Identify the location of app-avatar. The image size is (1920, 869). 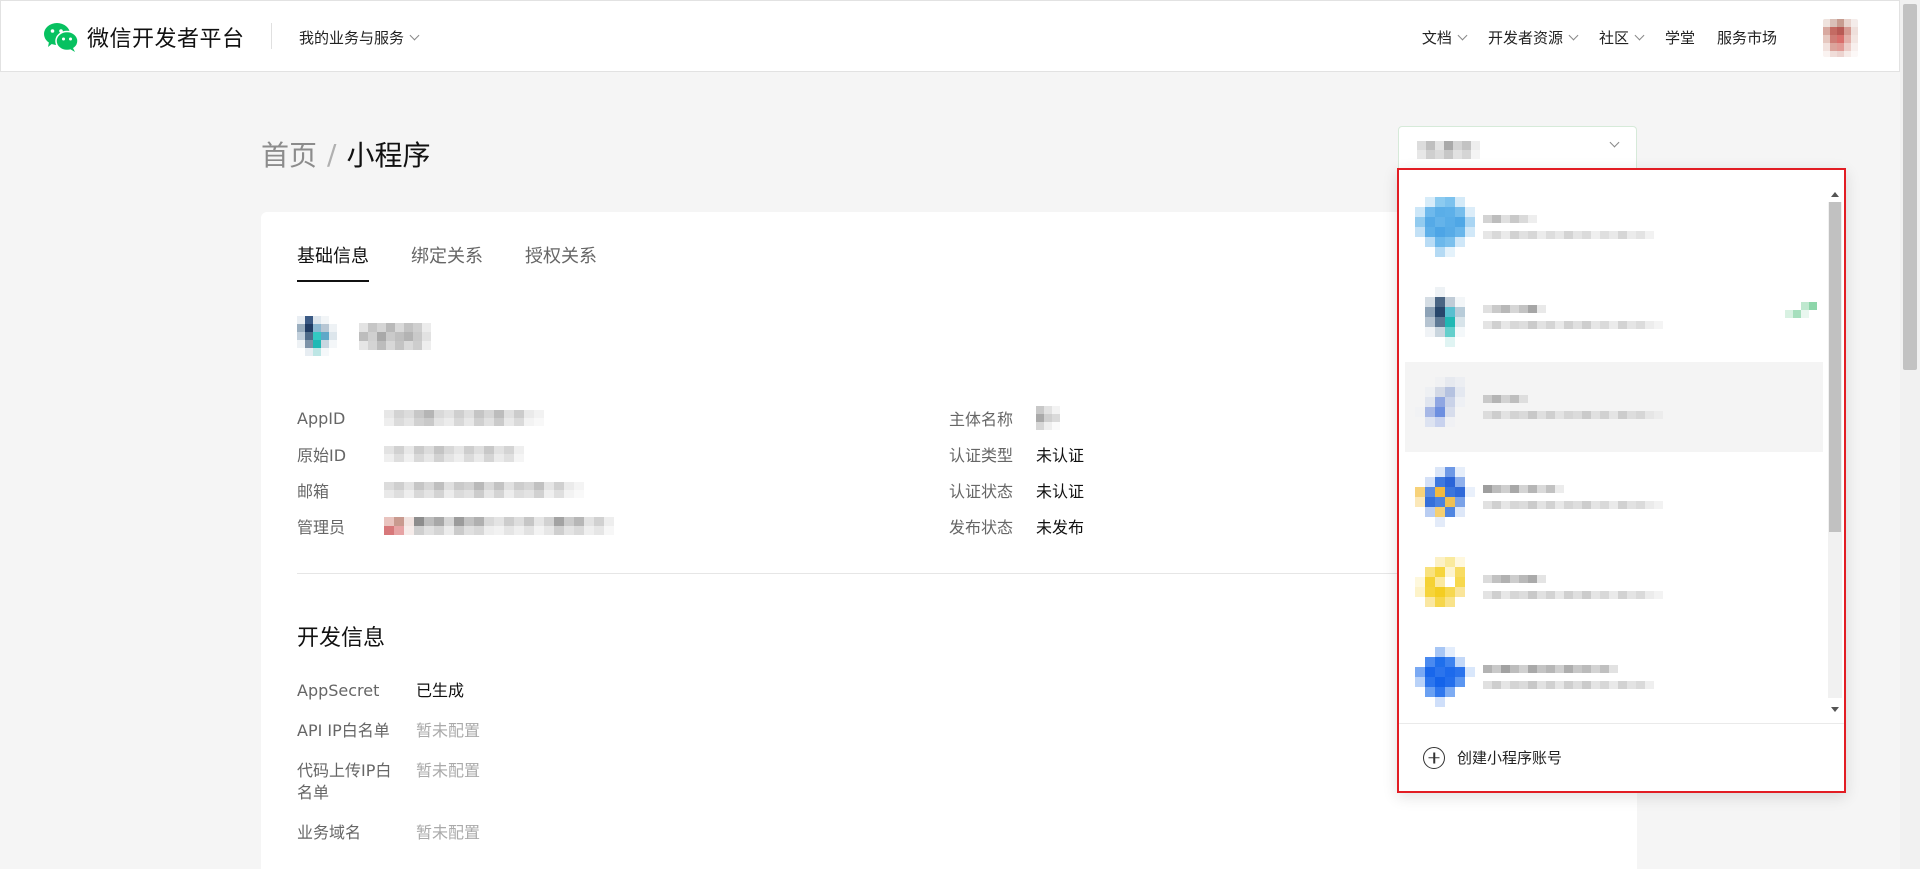
(317, 336).